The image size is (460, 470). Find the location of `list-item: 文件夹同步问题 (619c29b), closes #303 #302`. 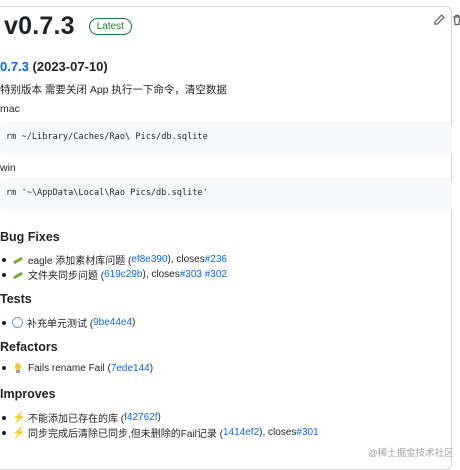

list-item: 文件夹同步问题 (619c29b), closes #303 #302 is located at coordinates (113, 274).